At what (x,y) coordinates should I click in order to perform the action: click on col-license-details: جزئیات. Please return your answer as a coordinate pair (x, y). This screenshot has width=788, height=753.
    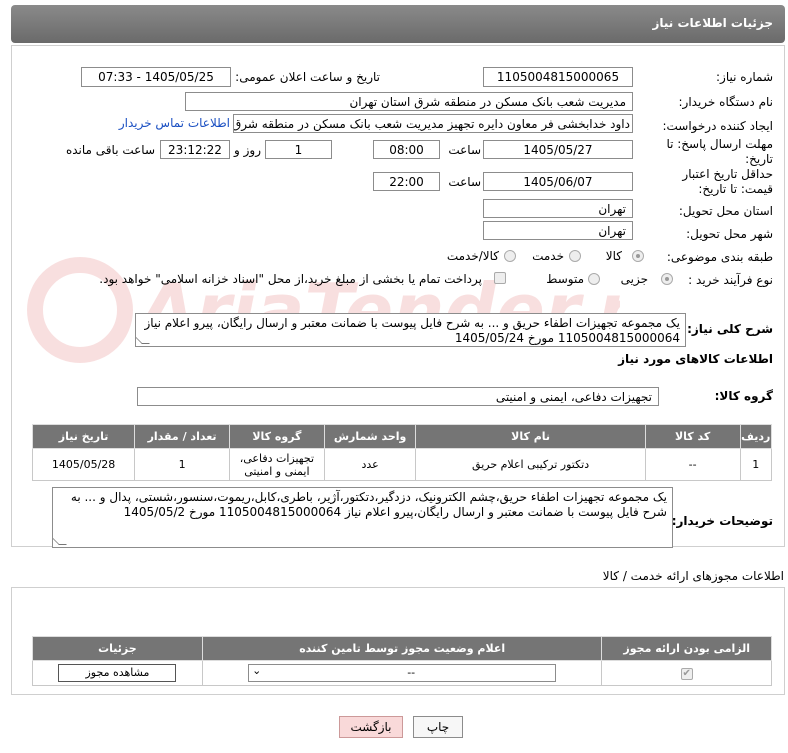
    Looking at the image, I should click on (117, 648).